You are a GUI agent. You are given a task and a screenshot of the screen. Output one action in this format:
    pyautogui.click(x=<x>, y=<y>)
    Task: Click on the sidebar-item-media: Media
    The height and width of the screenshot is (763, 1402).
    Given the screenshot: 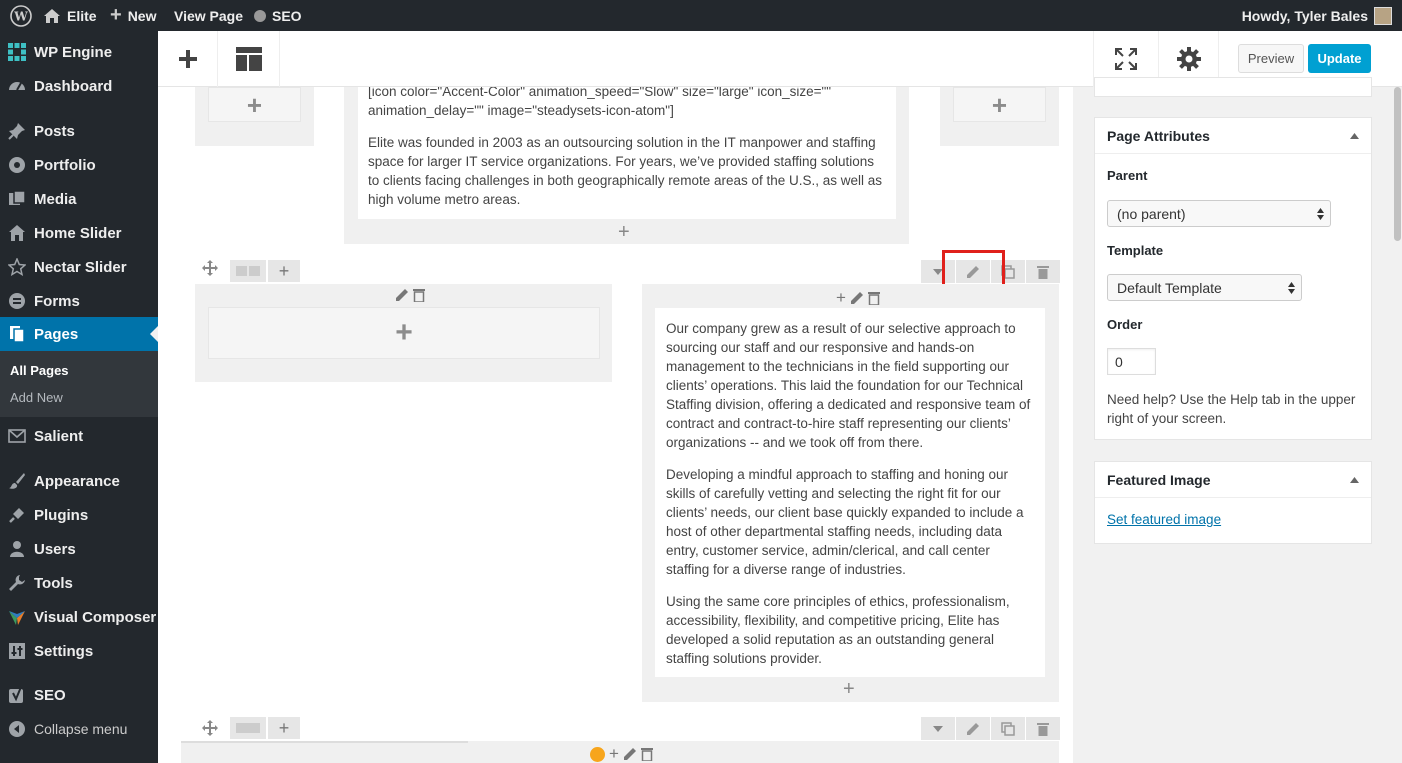 What is the action you would take?
    pyautogui.click(x=79, y=199)
    